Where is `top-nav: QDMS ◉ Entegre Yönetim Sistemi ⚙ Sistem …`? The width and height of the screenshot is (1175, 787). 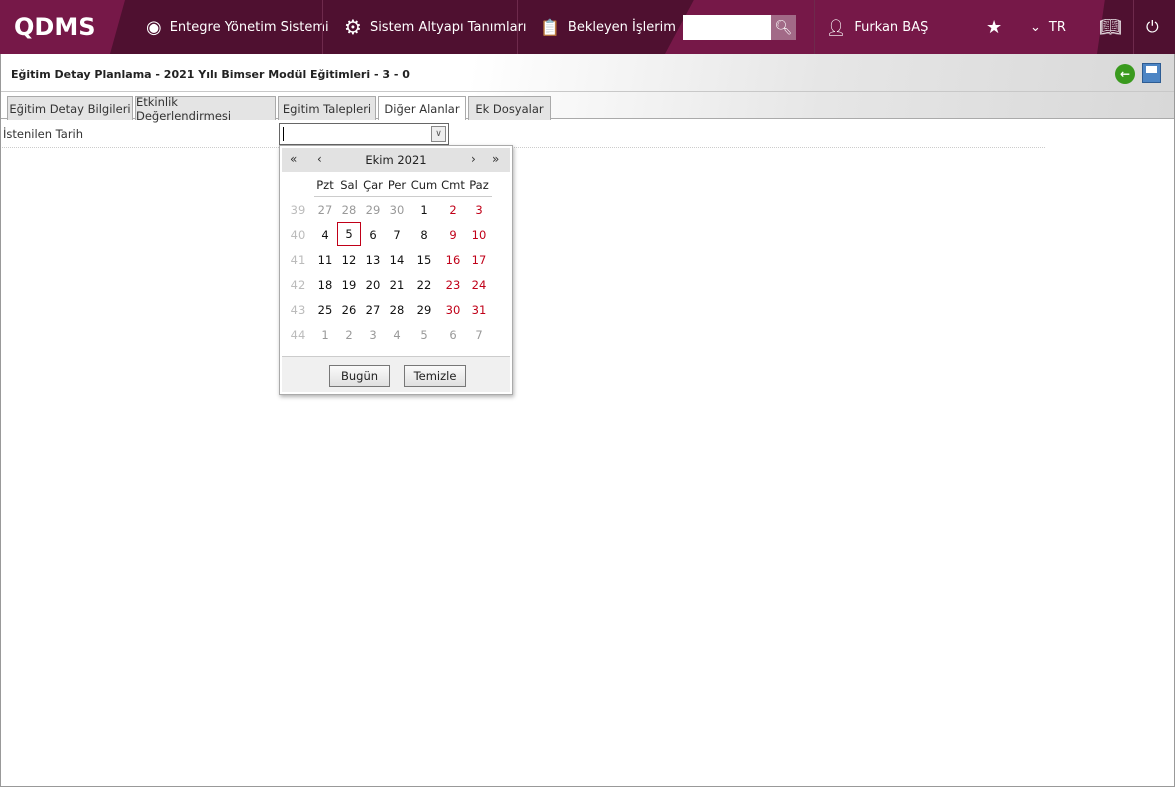
top-nav: QDMS ◉ Entegre Yönetim Sistemi ⚙ Sistem … is located at coordinates (587, 27).